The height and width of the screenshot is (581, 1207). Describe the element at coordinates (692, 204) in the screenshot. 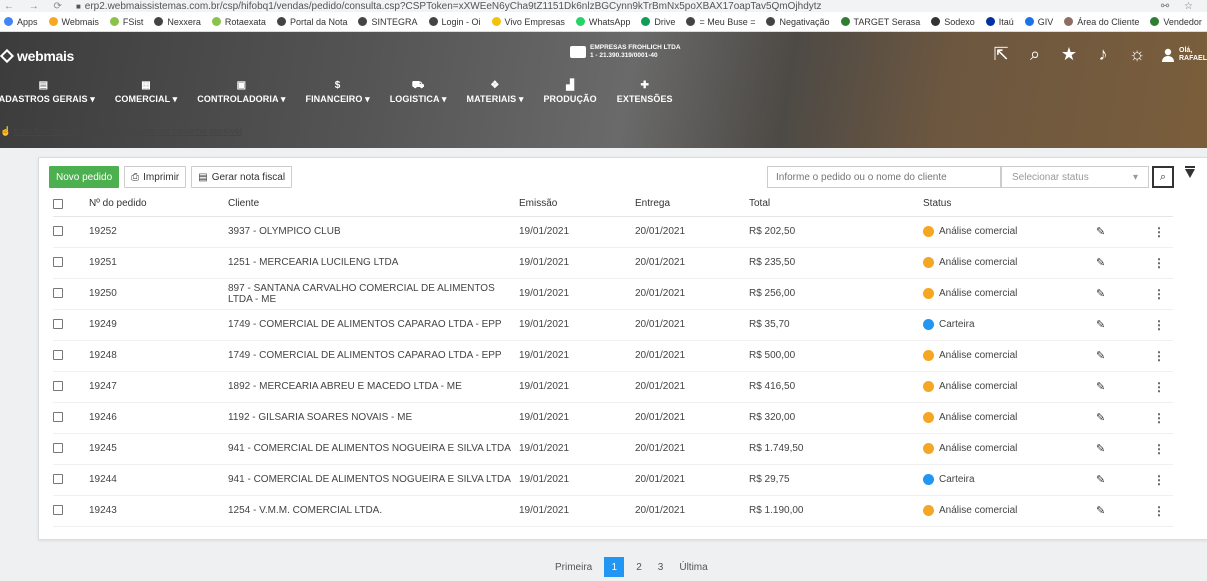

I see `header-delivery: Entrega` at that location.